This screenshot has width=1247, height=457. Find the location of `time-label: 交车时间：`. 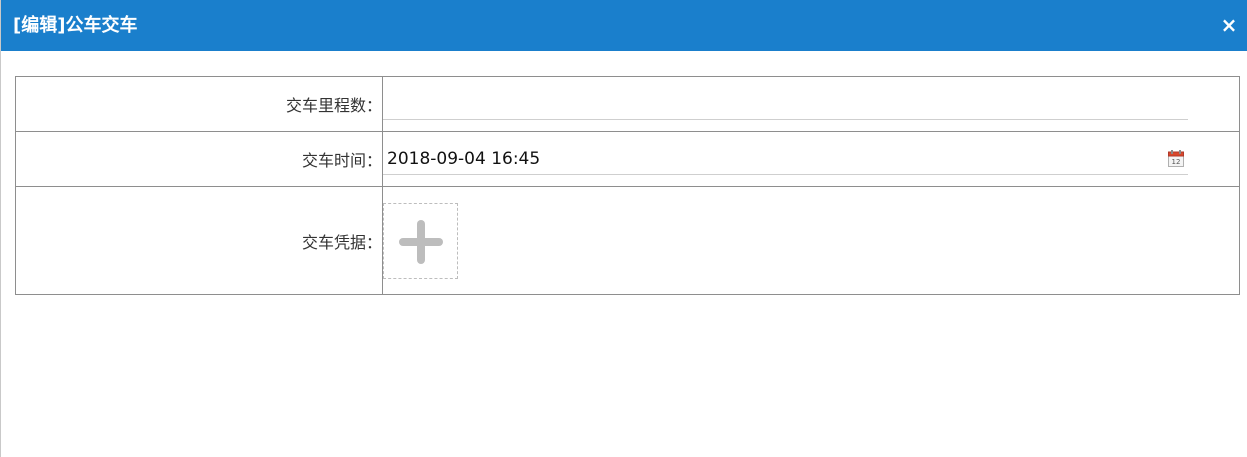

time-label: 交车时间： is located at coordinates (199, 159).